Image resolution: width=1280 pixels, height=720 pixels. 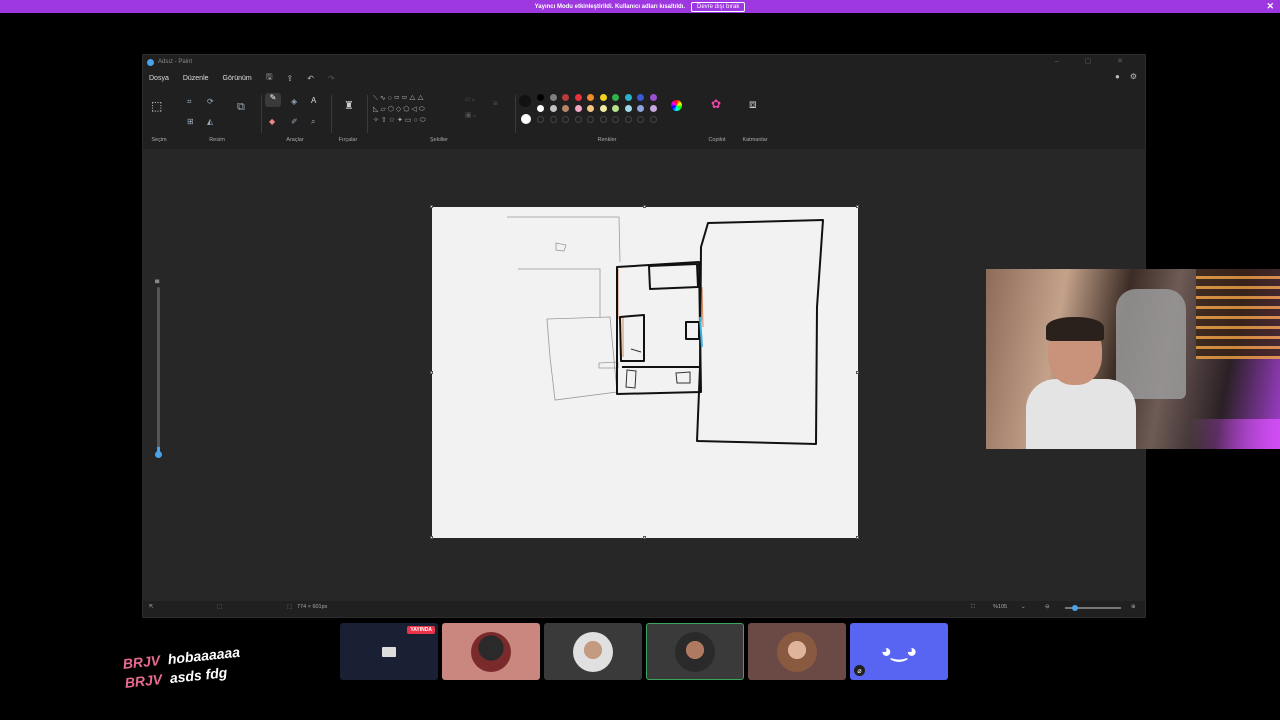 I want to click on save-icon: 🖫, so click(x=269, y=78).